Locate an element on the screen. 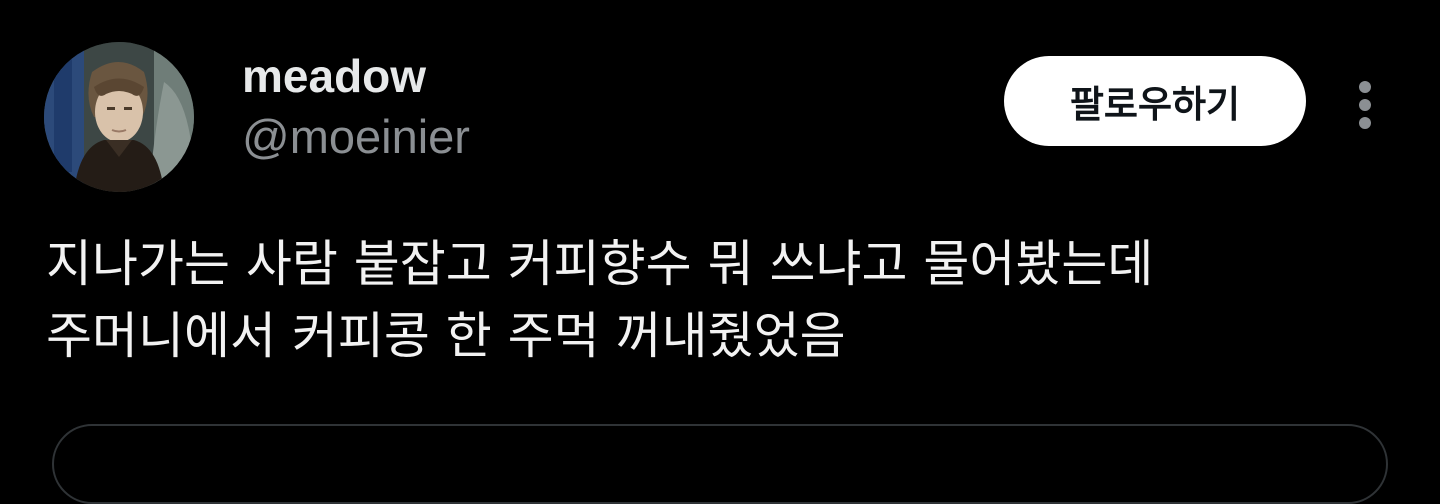 The width and height of the screenshot is (1440, 504). more-options-button is located at coordinates (1365, 105).